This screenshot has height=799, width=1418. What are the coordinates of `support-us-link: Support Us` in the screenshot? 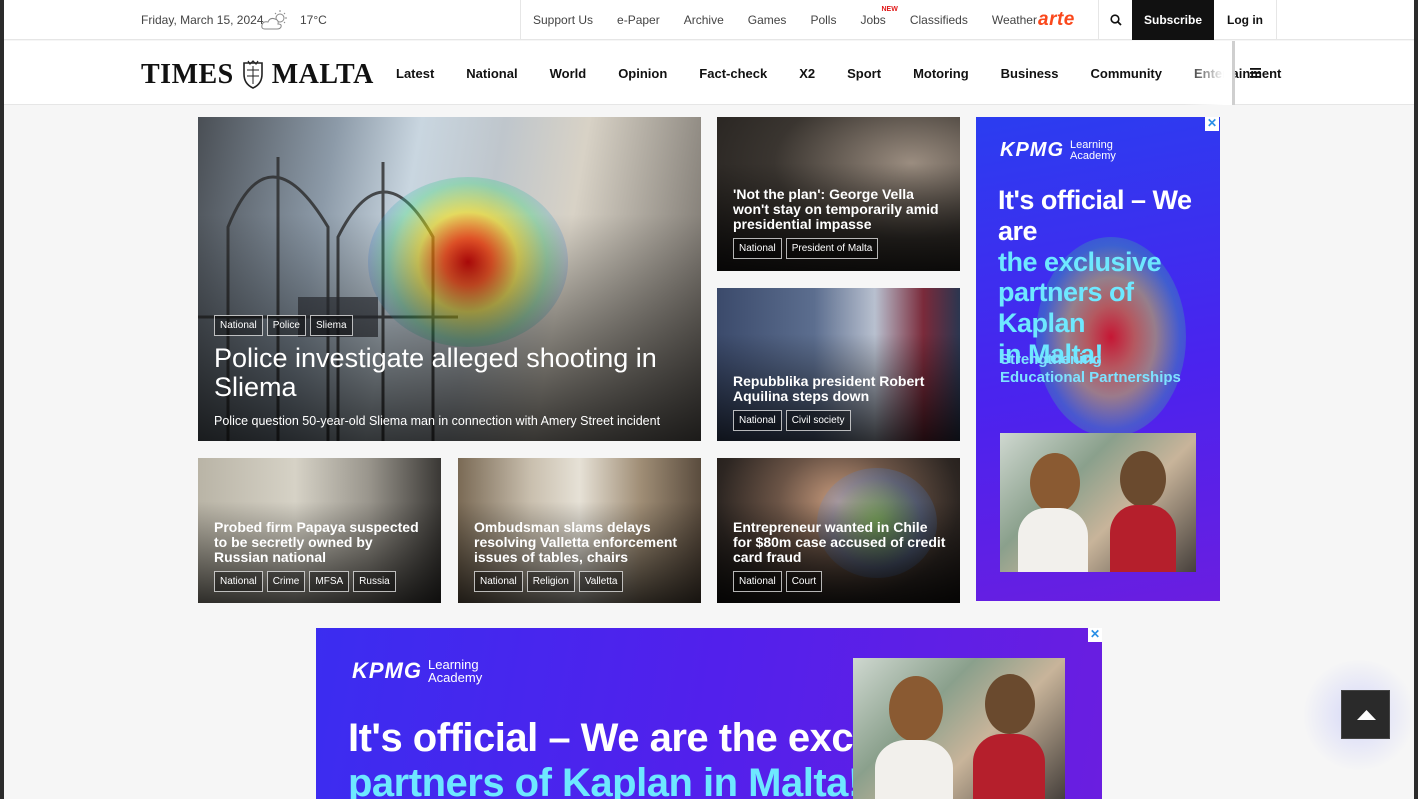 It's located at (563, 20).